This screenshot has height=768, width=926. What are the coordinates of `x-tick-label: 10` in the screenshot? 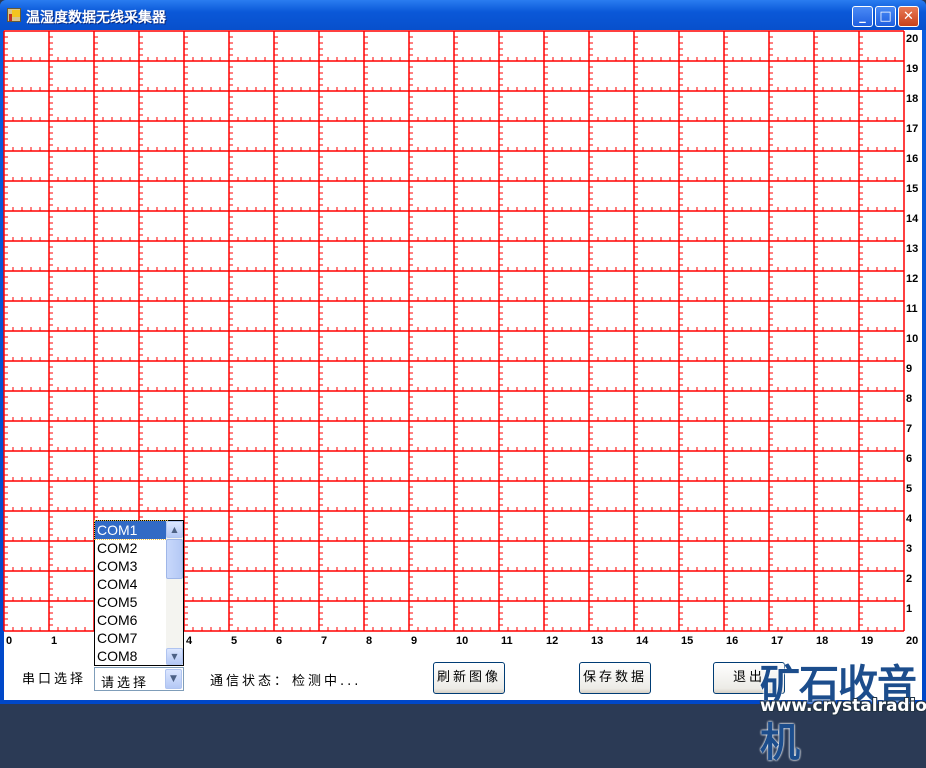 It's located at (462, 641).